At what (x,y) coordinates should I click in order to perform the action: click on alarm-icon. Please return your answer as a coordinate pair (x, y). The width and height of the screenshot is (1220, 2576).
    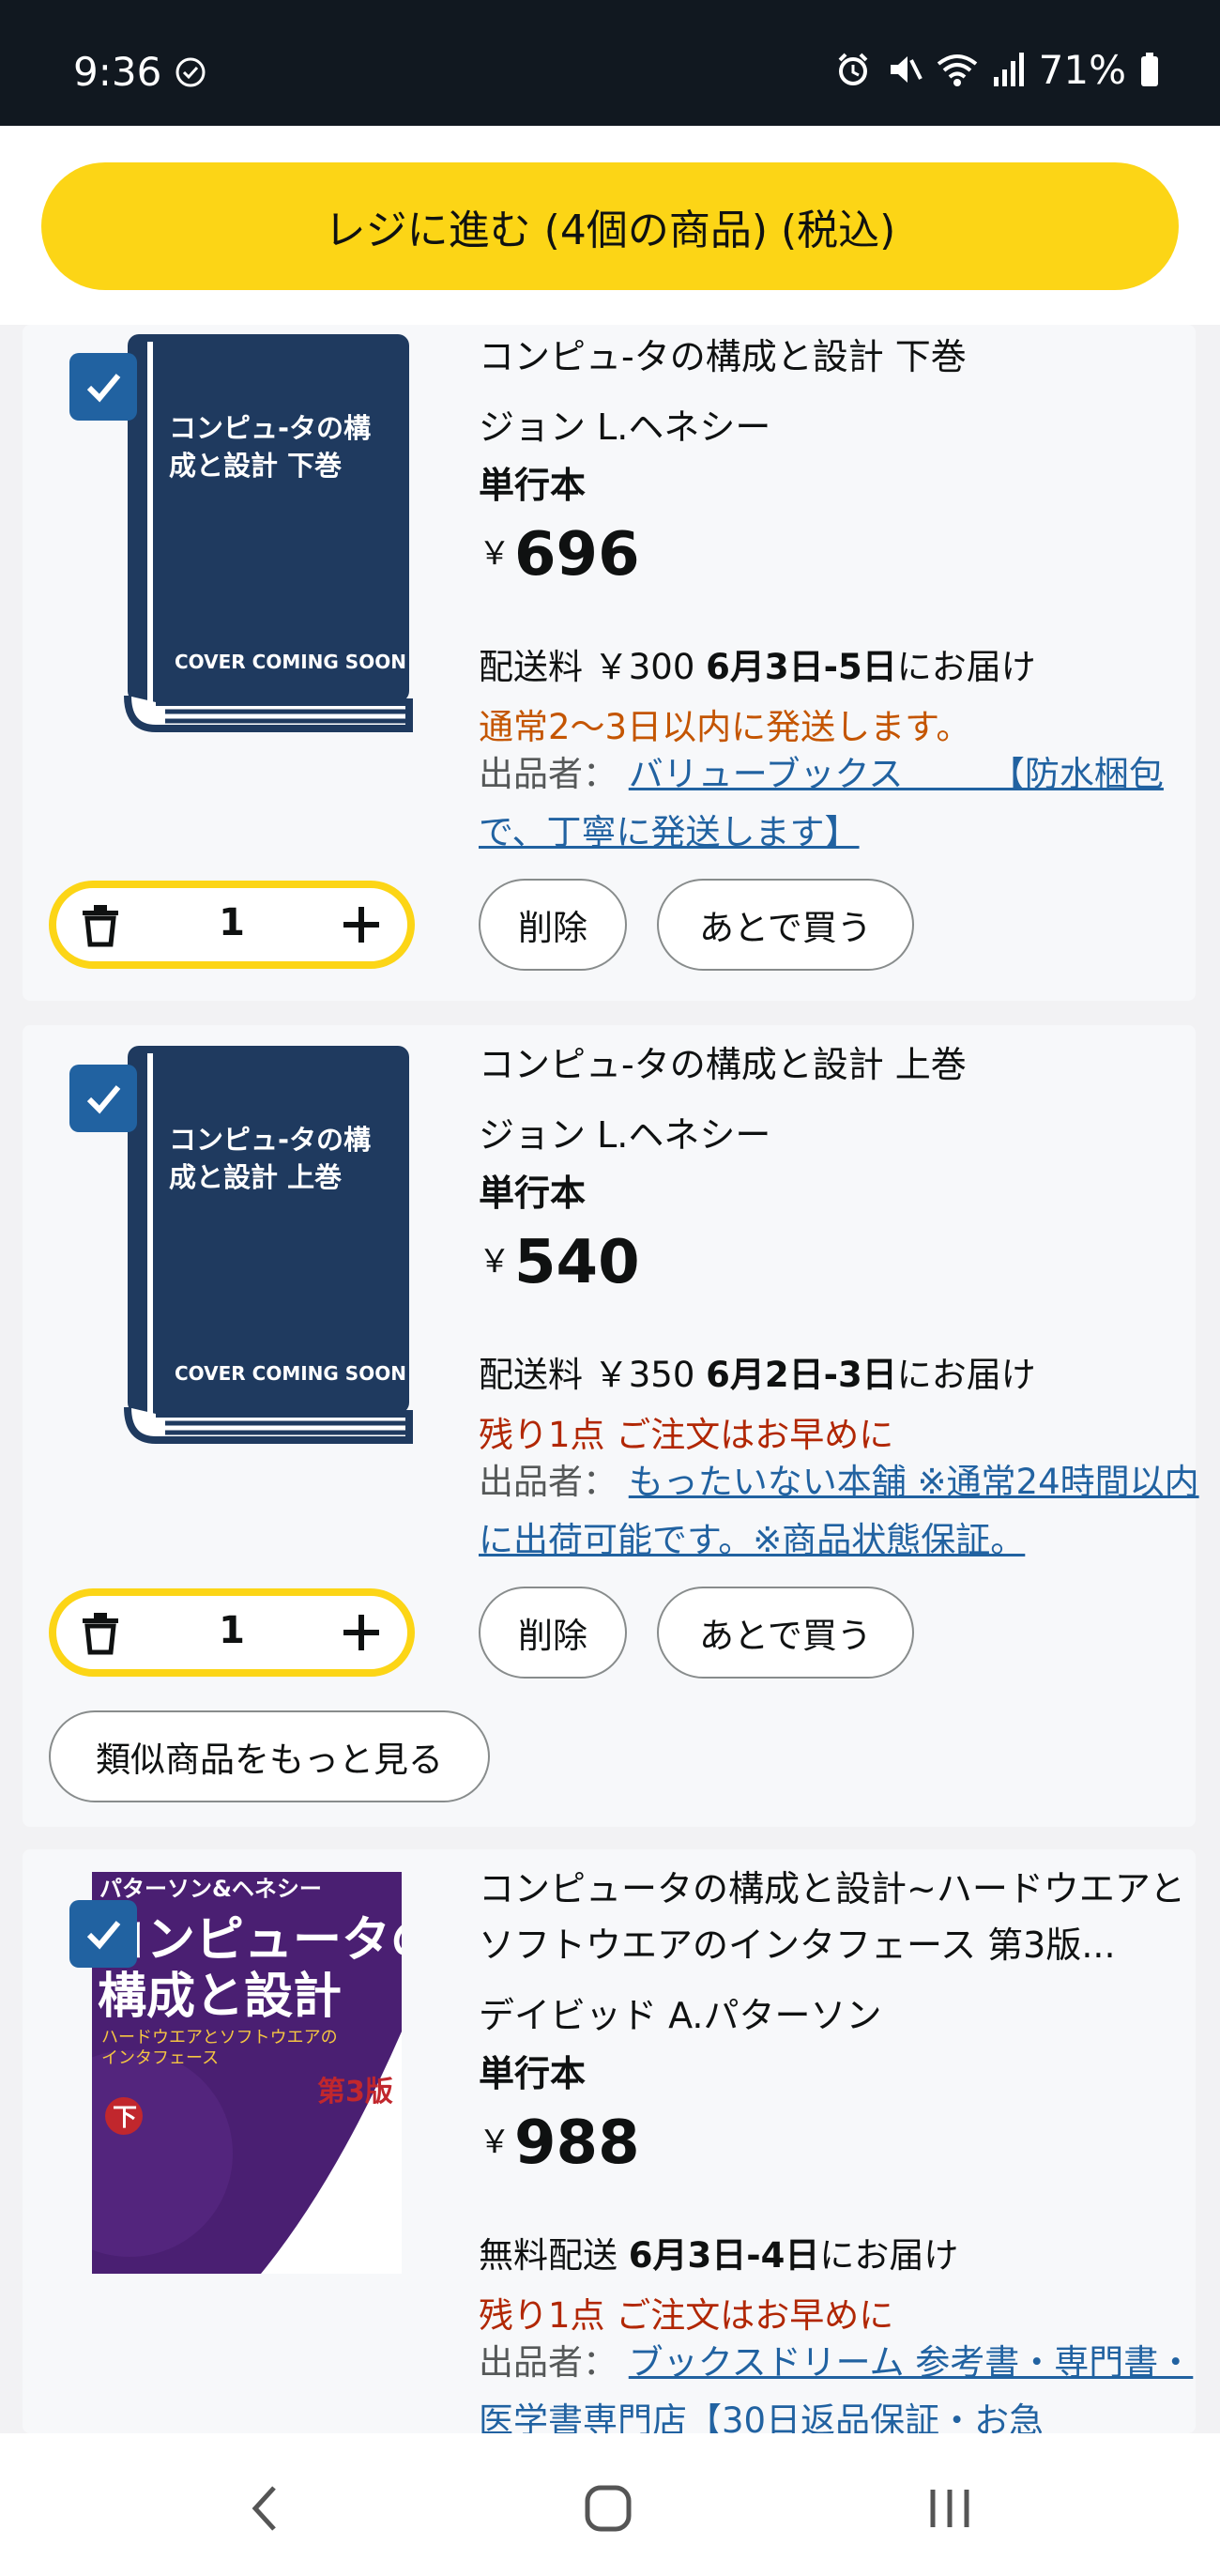
    Looking at the image, I should click on (853, 69).